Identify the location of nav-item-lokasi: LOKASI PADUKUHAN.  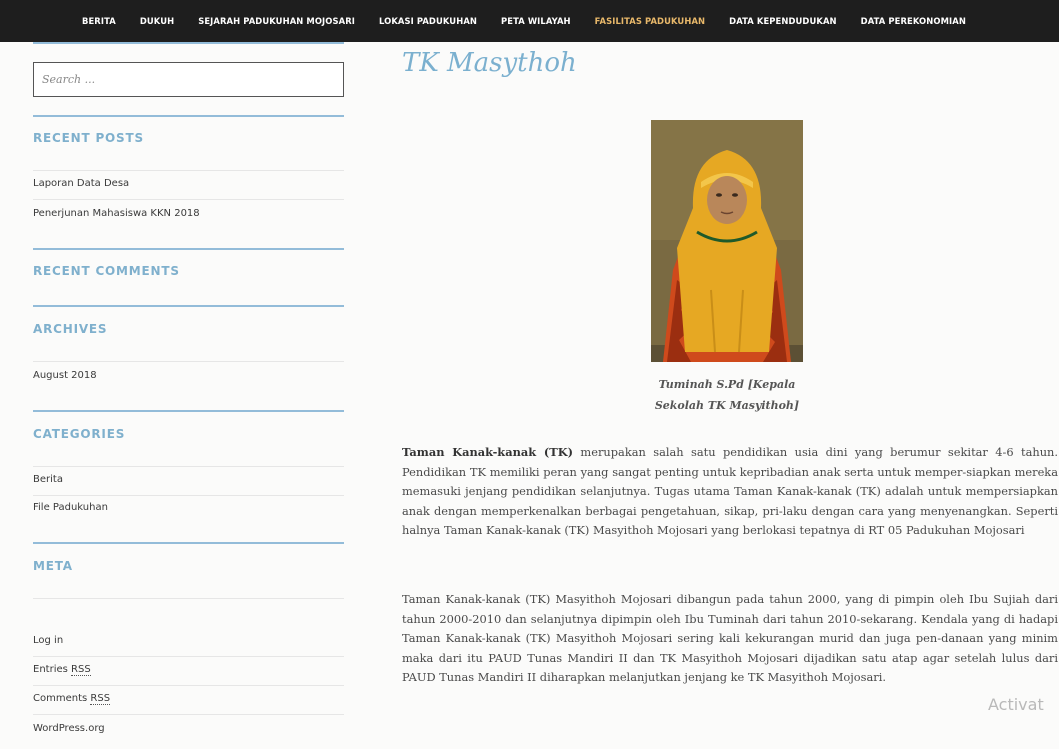
(428, 21).